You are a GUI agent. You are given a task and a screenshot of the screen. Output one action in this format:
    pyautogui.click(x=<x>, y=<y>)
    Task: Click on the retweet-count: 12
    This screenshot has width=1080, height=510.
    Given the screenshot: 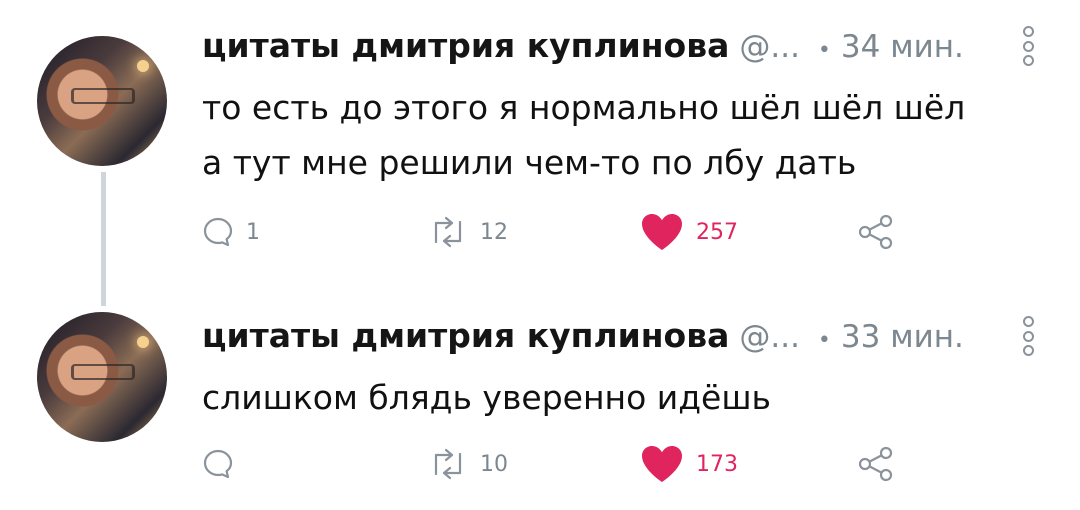 What is the action you would take?
    pyautogui.click(x=494, y=232)
    